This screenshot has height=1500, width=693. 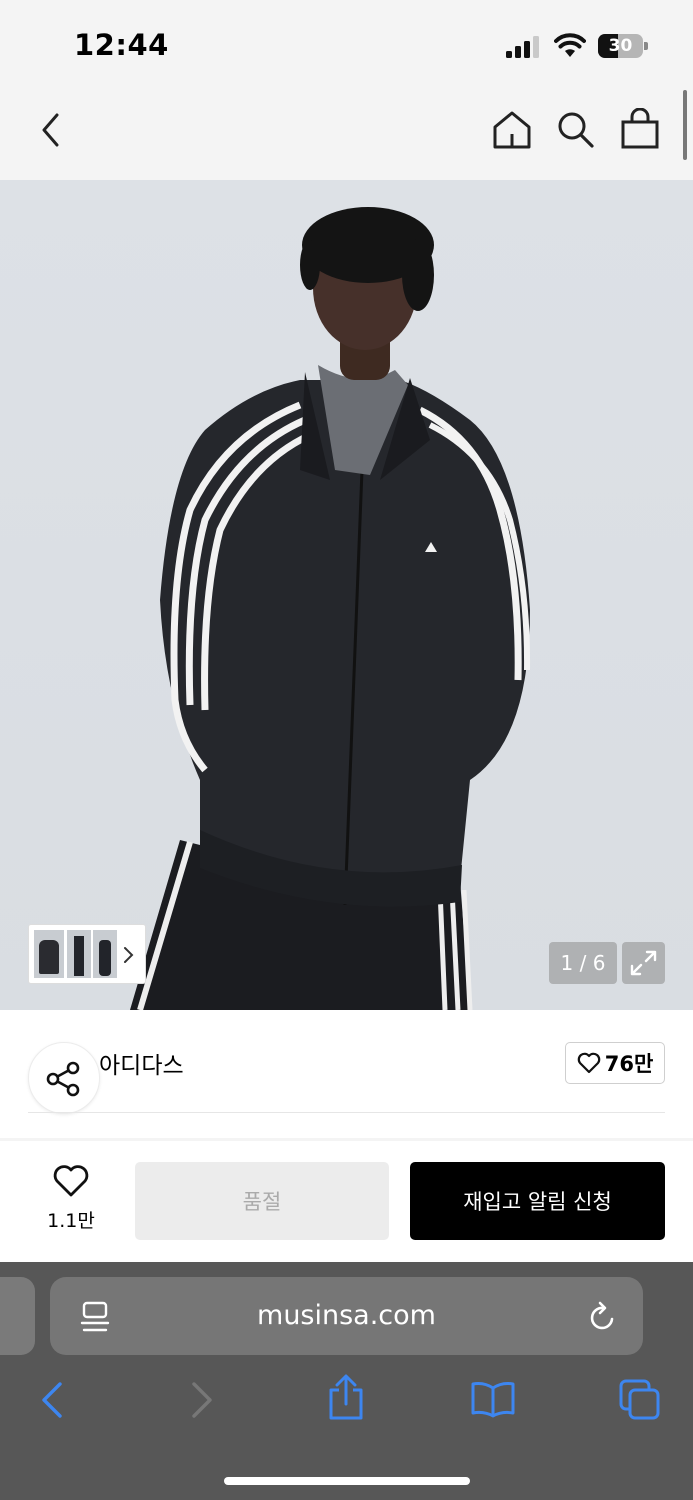 What do you see at coordinates (522, 47) in the screenshot?
I see `cellular-signal-icon` at bounding box center [522, 47].